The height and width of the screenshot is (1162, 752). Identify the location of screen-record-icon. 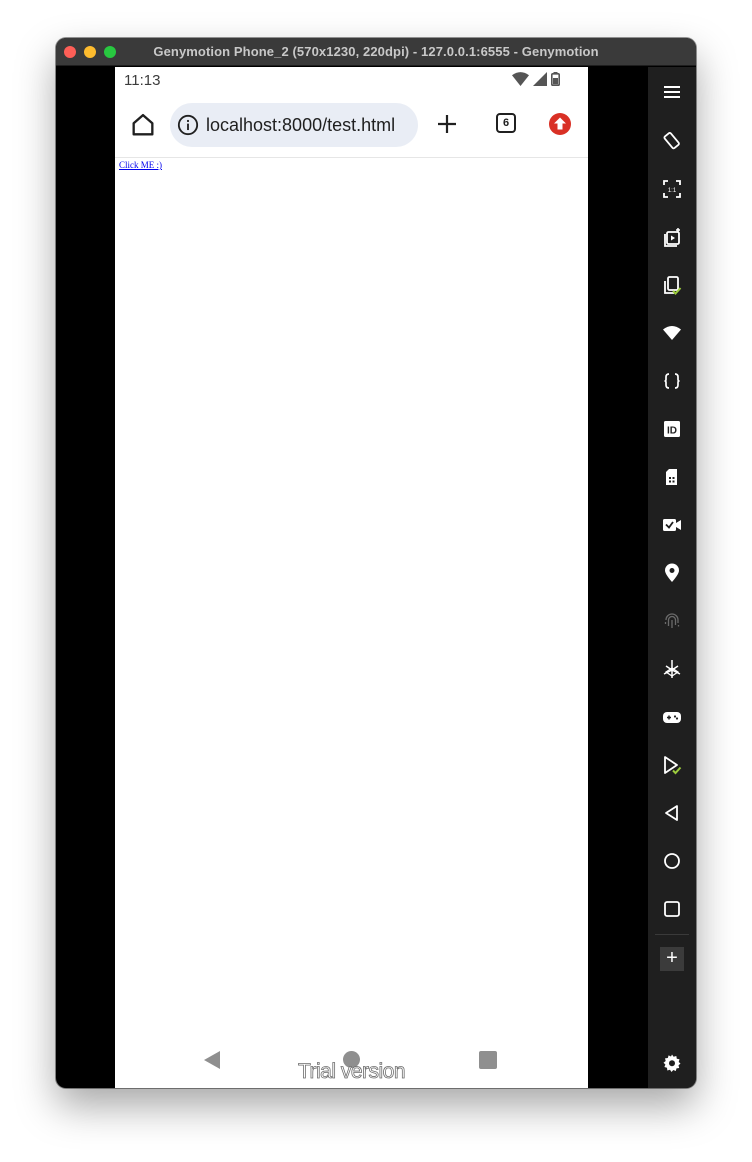
(672, 237).